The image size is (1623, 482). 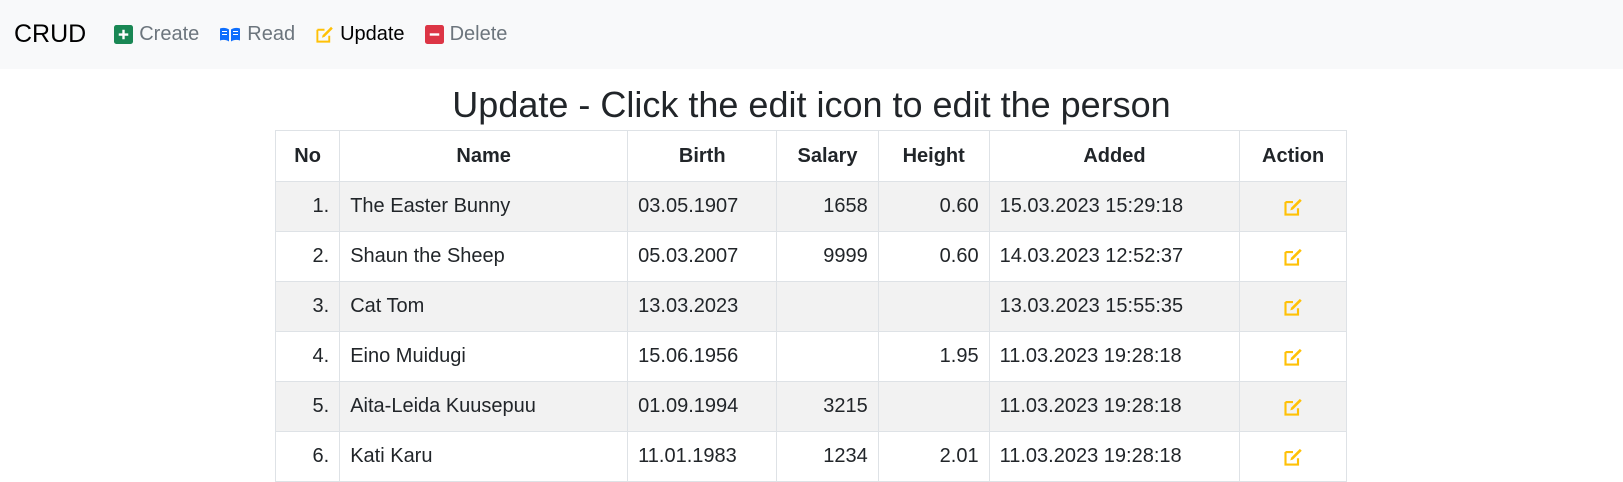 I want to click on book-icon, so click(x=230, y=34).